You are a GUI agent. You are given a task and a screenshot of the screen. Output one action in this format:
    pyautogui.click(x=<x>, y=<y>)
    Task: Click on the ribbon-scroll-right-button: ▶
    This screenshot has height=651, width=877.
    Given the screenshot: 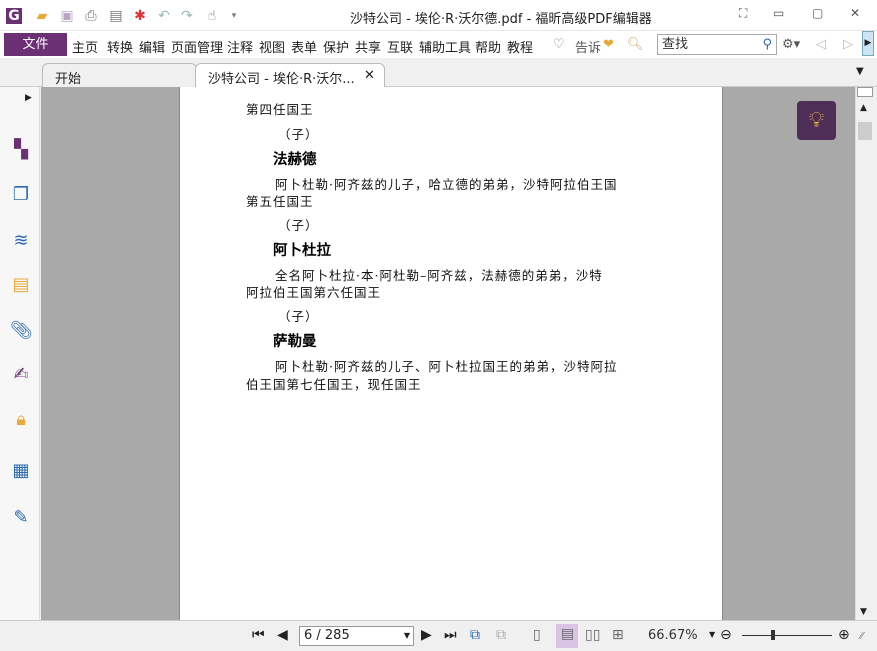 What is the action you would take?
    pyautogui.click(x=868, y=43)
    